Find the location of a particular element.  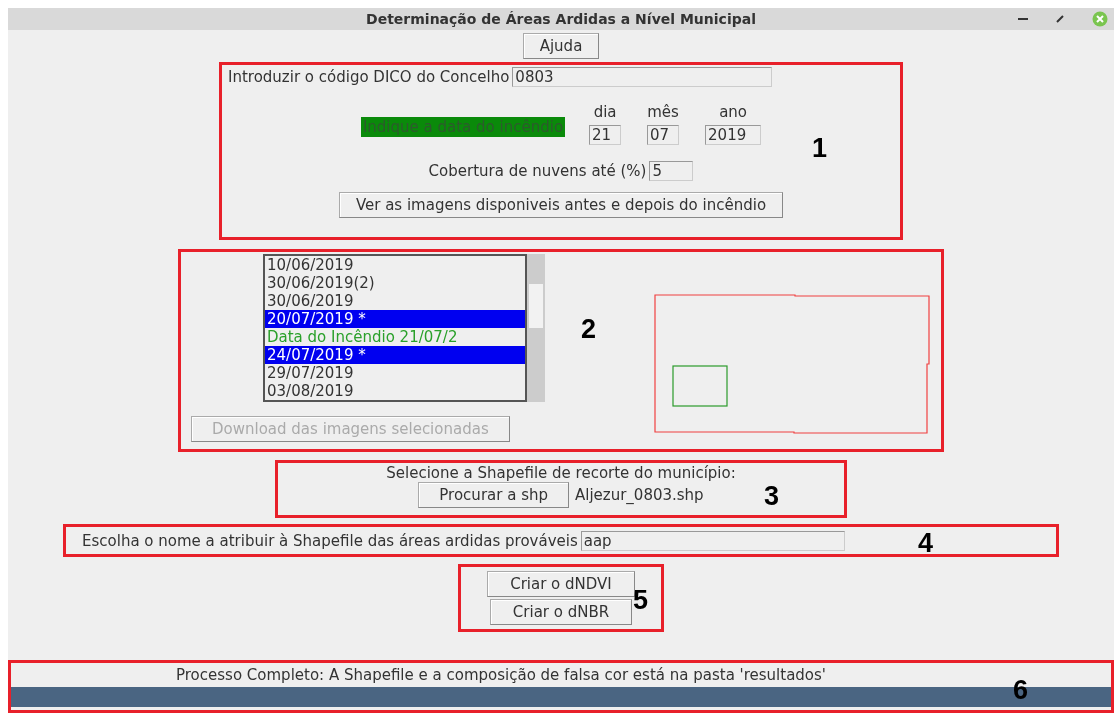

status-message: Processo Completo: A Shapefile e a composição de falsa cor está na pasta 'resultados' is located at coordinates (501, 675).